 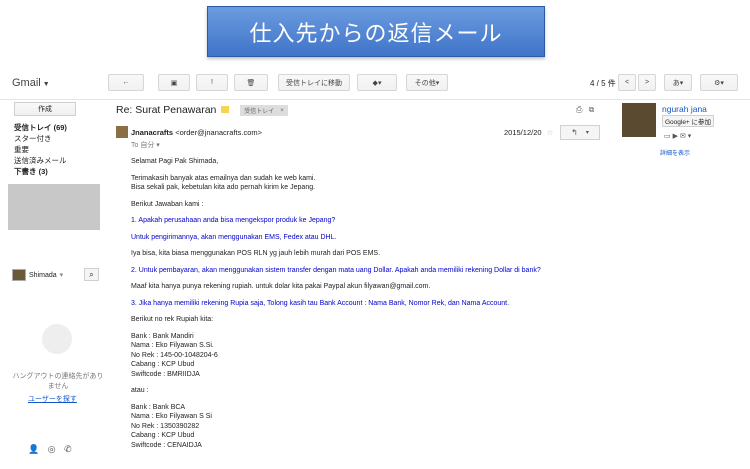 I want to click on title-banner: 仕入先からの返信メール, so click(x=375, y=33).